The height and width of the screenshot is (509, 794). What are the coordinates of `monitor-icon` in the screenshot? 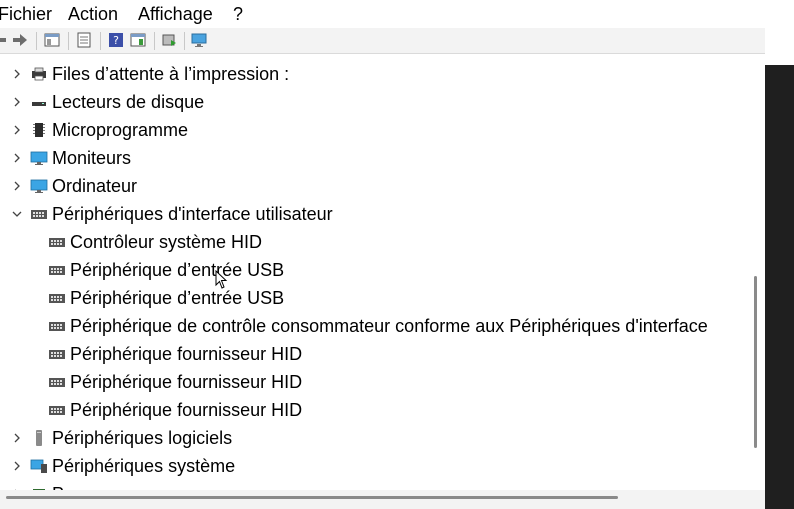 It's located at (39, 158).